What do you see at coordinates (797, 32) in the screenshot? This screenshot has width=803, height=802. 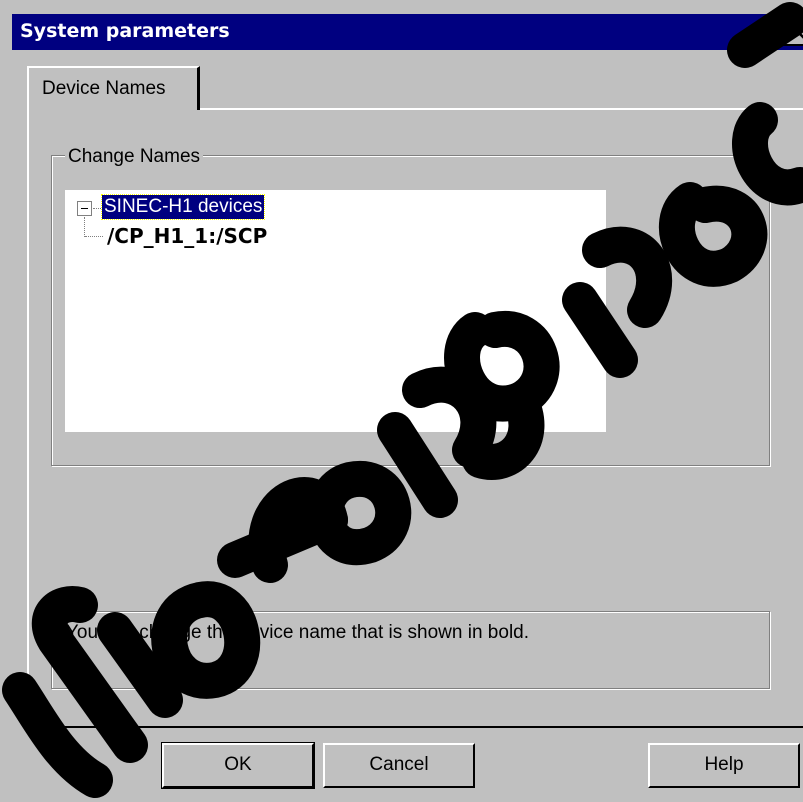 I see `close-icon` at bounding box center [797, 32].